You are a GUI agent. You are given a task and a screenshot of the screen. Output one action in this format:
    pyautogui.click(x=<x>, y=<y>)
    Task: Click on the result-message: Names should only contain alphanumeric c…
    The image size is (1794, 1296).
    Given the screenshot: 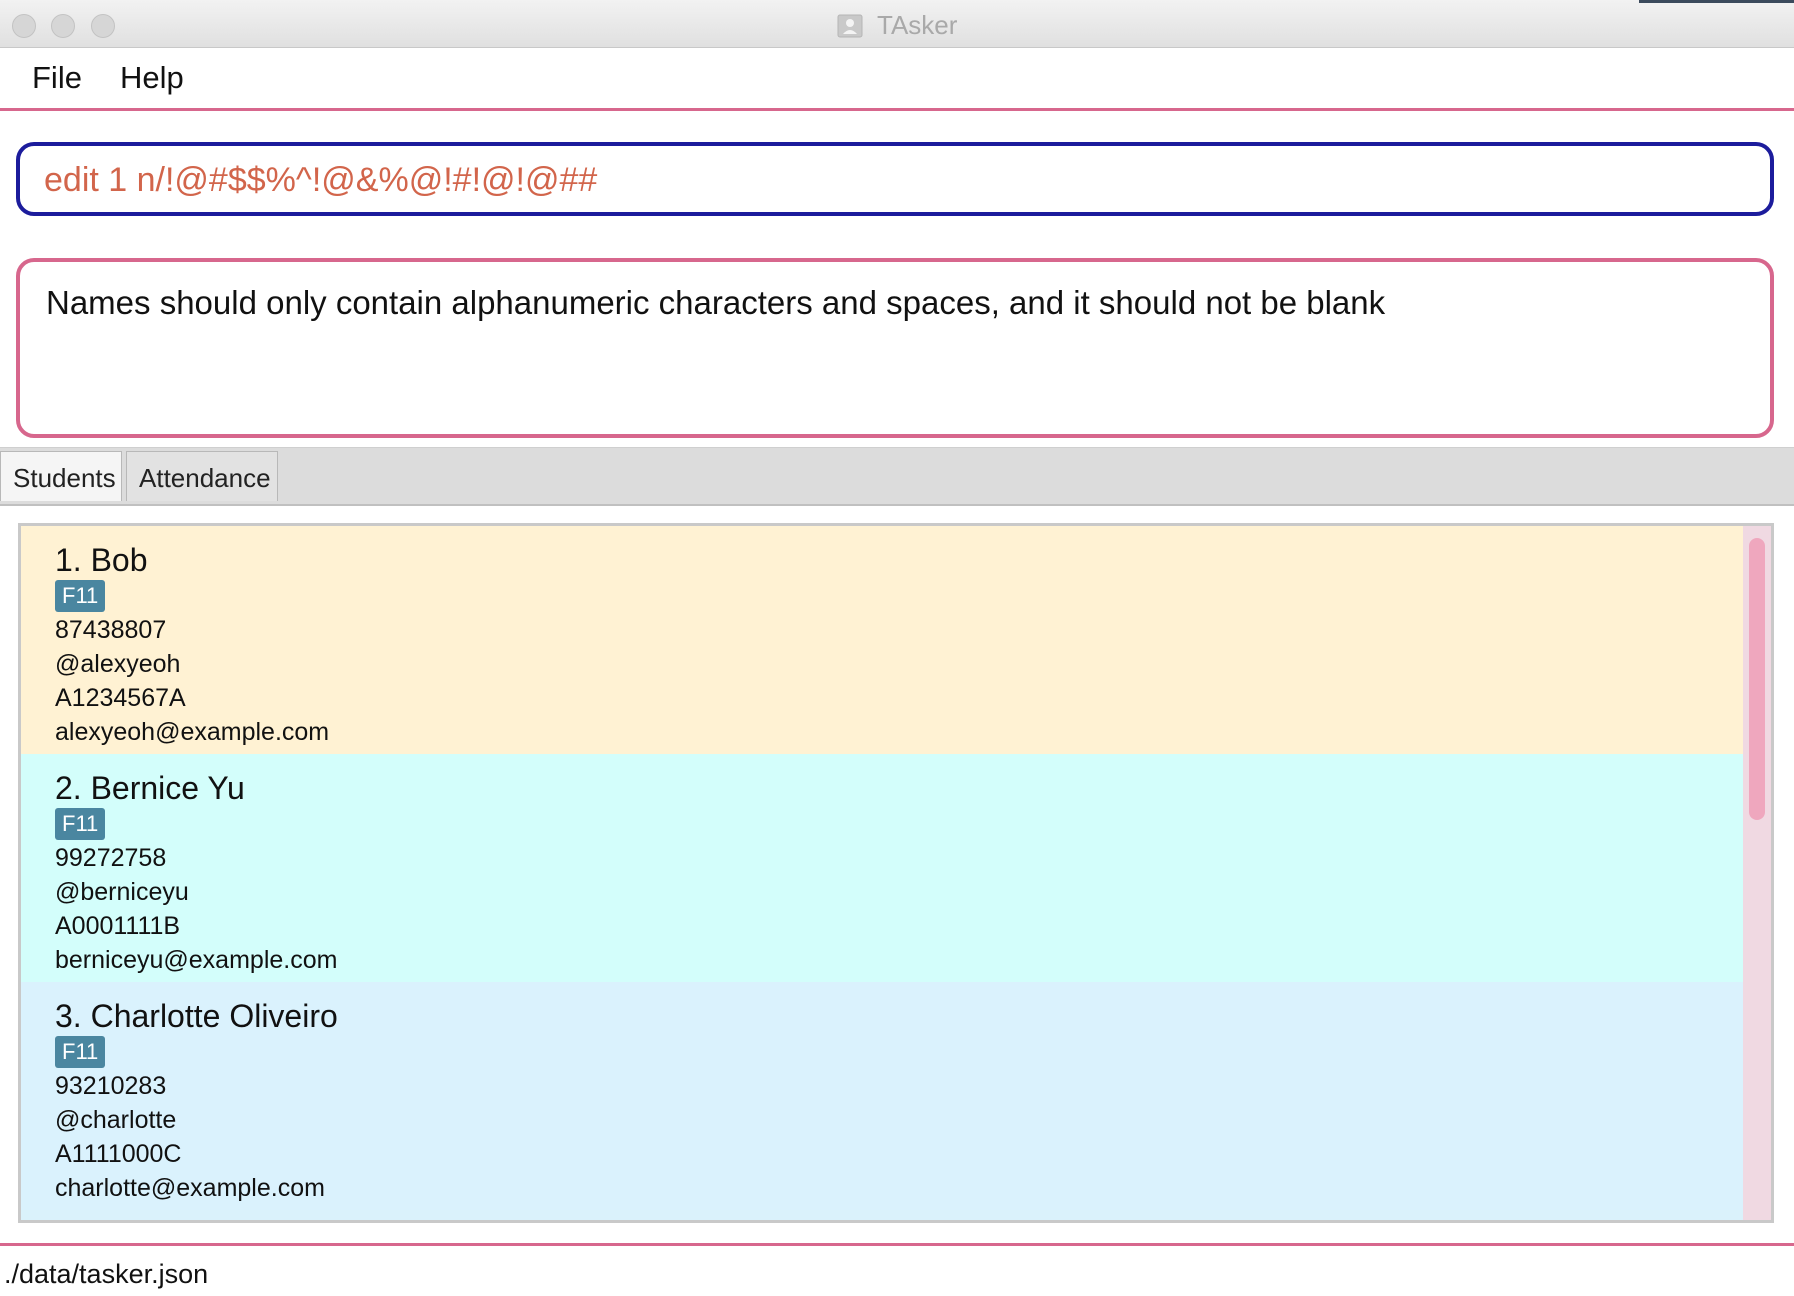 What is the action you would take?
    pyautogui.click(x=716, y=302)
    